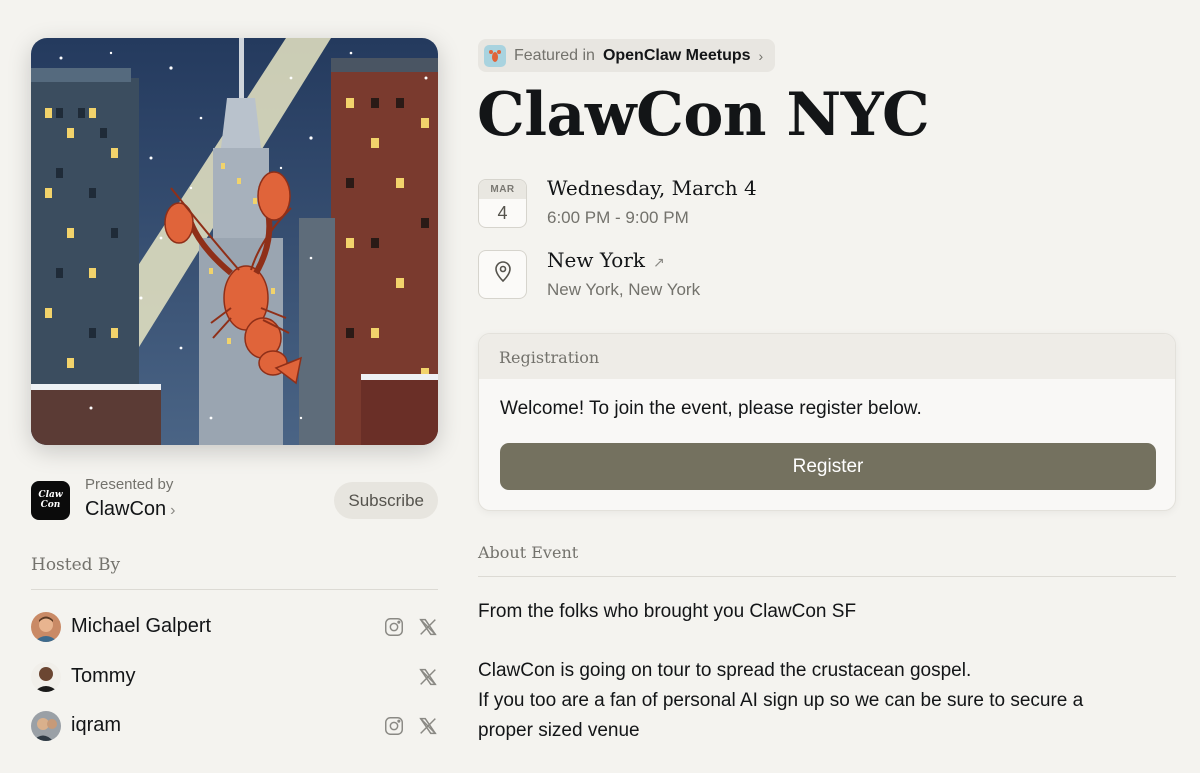 The image size is (1200, 773). Describe the element at coordinates (528, 552) in the screenshot. I see `about-event-heading: About Event` at that location.